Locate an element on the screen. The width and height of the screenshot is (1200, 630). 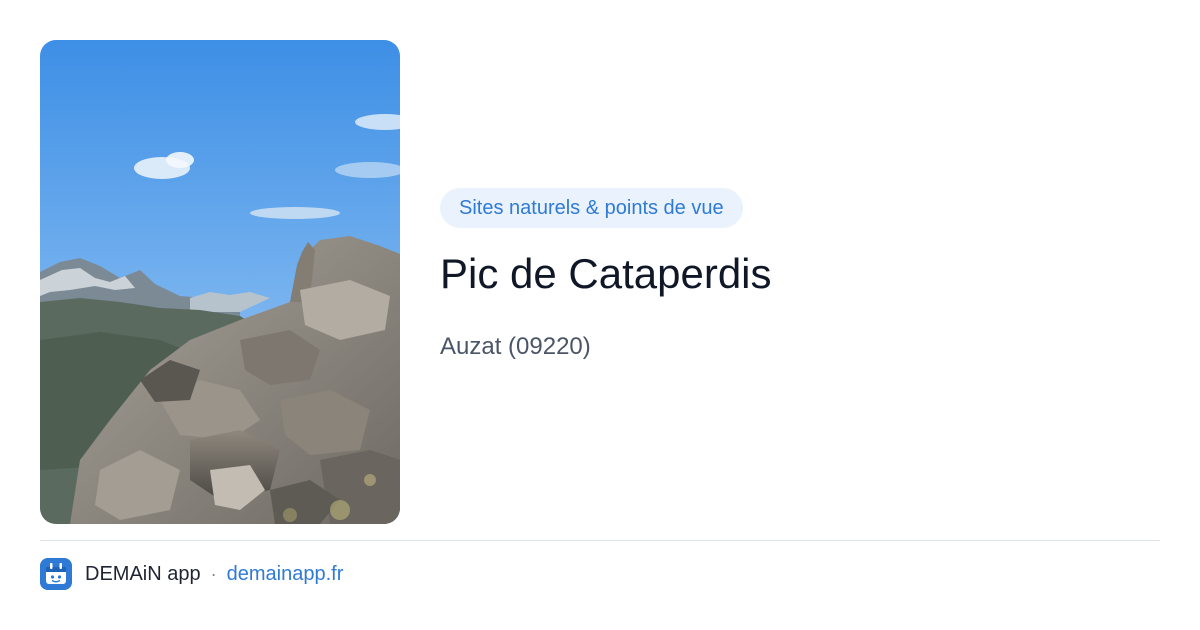
place-location: Auzat (09220) is located at coordinates (515, 346).